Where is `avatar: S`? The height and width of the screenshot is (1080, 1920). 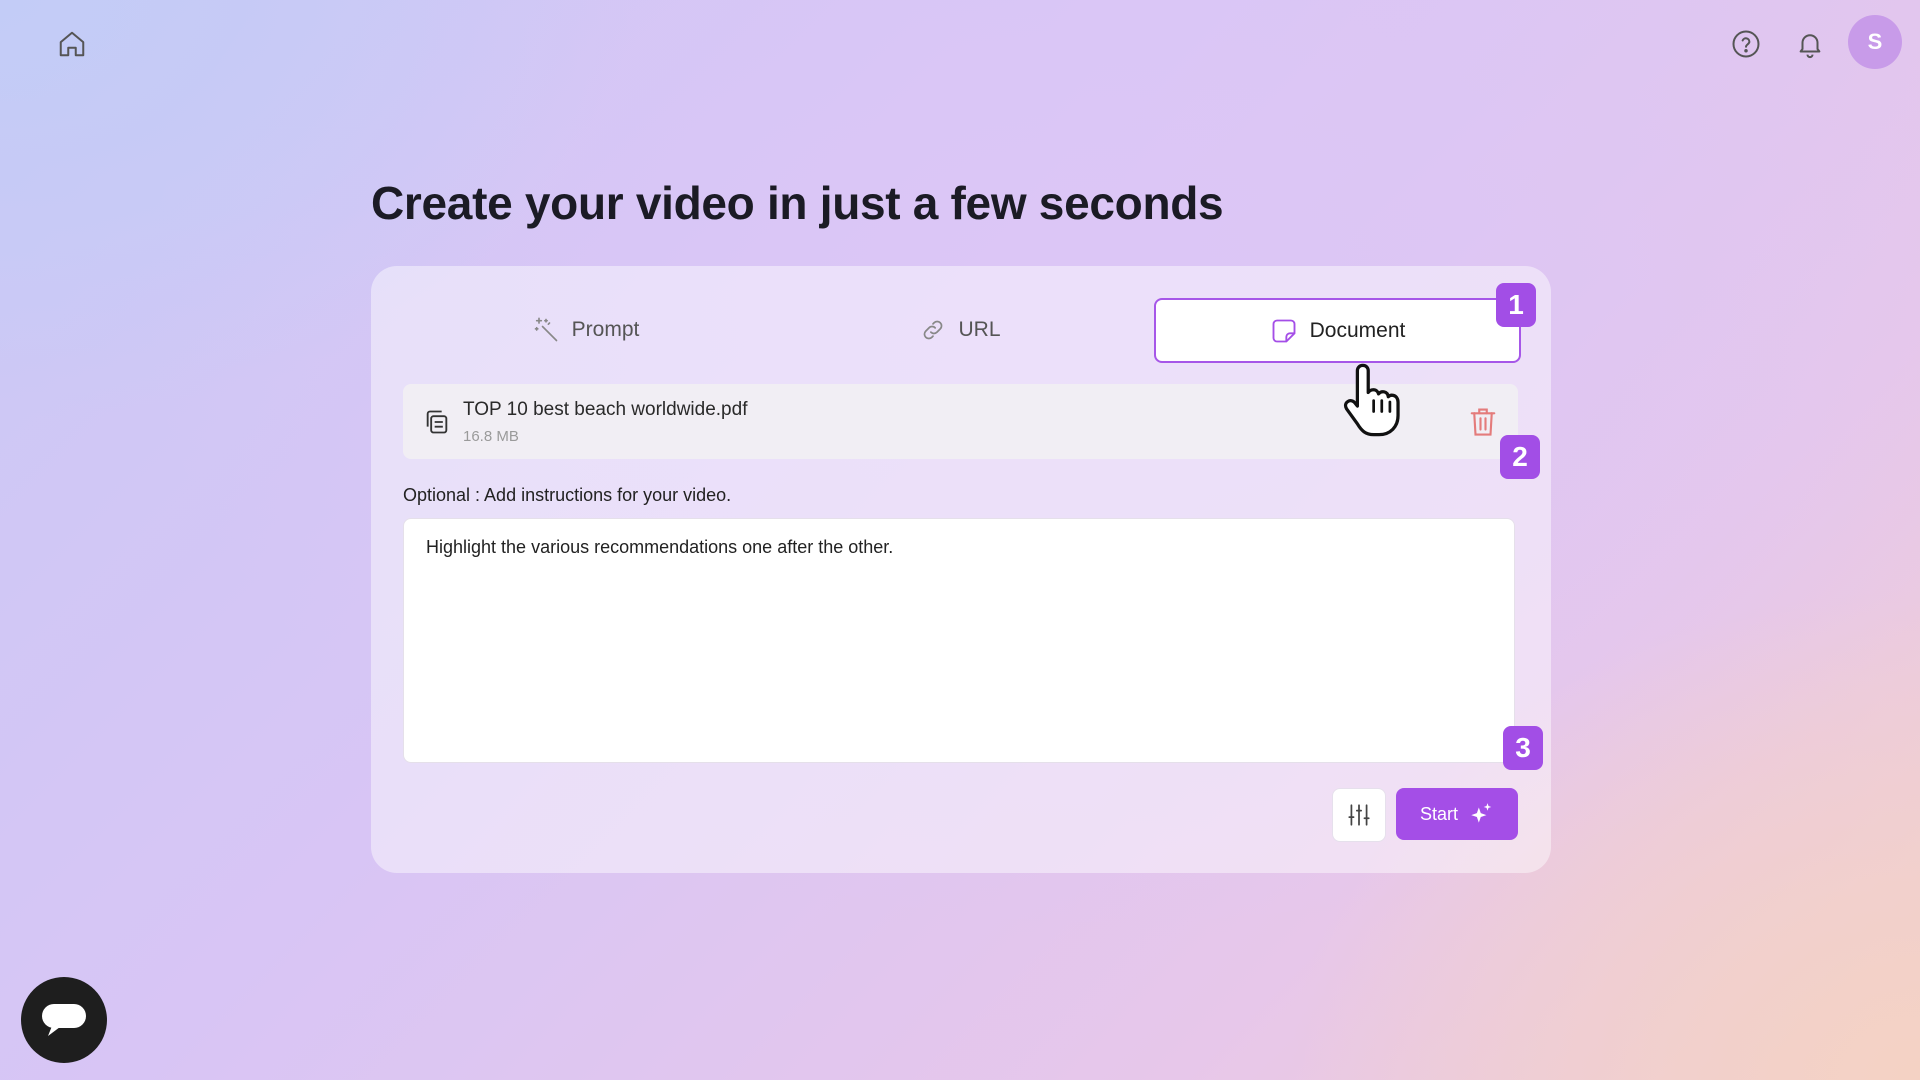 avatar: S is located at coordinates (1875, 42).